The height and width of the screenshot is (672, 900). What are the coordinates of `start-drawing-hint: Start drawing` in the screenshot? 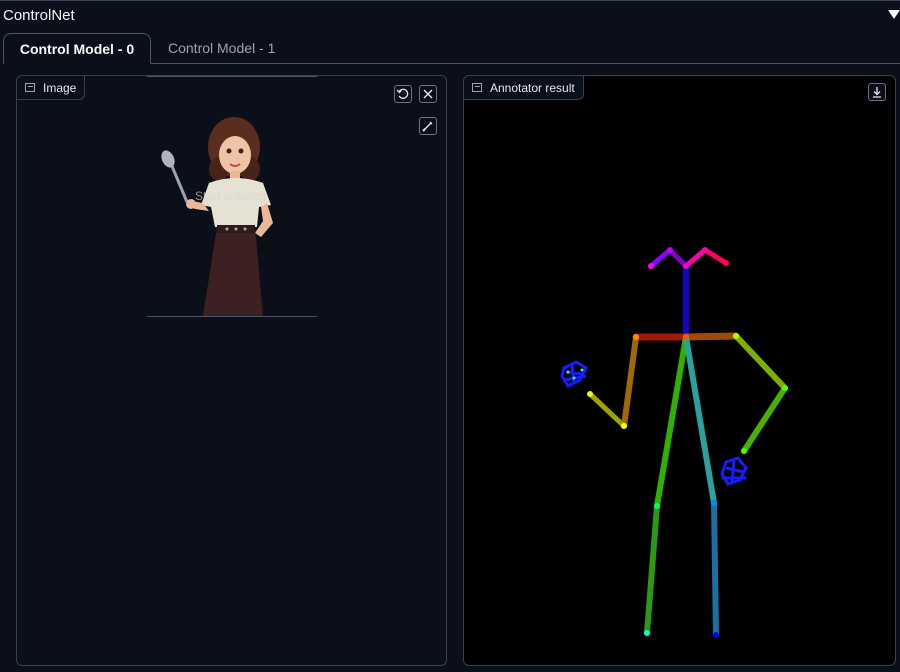 It's located at (230, 196).